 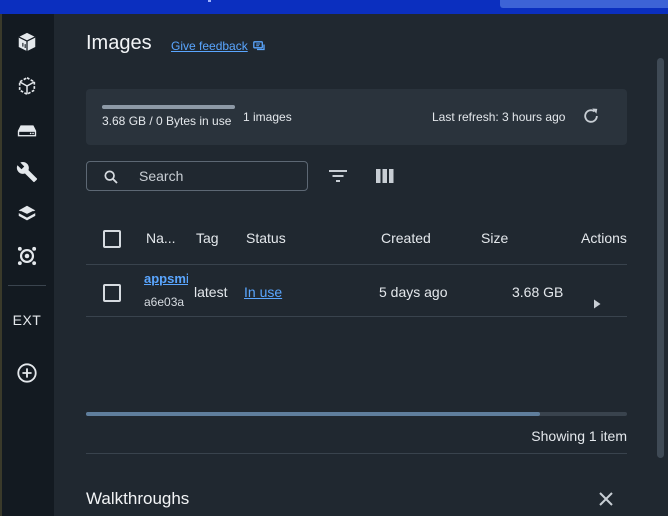 I want to click on give-feedback-label: Give feedback, so click(x=209, y=46).